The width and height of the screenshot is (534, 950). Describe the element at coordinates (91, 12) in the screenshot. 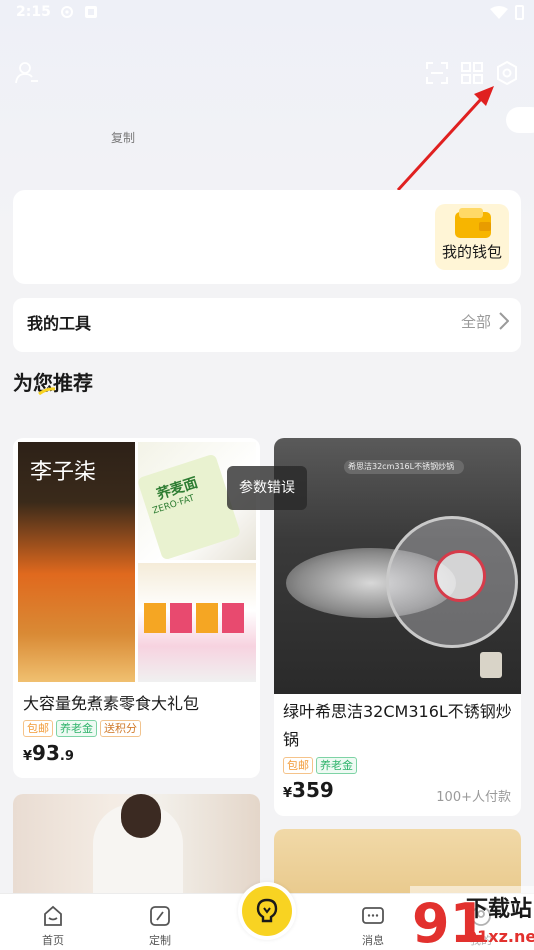

I see `notification-status-icon` at that location.